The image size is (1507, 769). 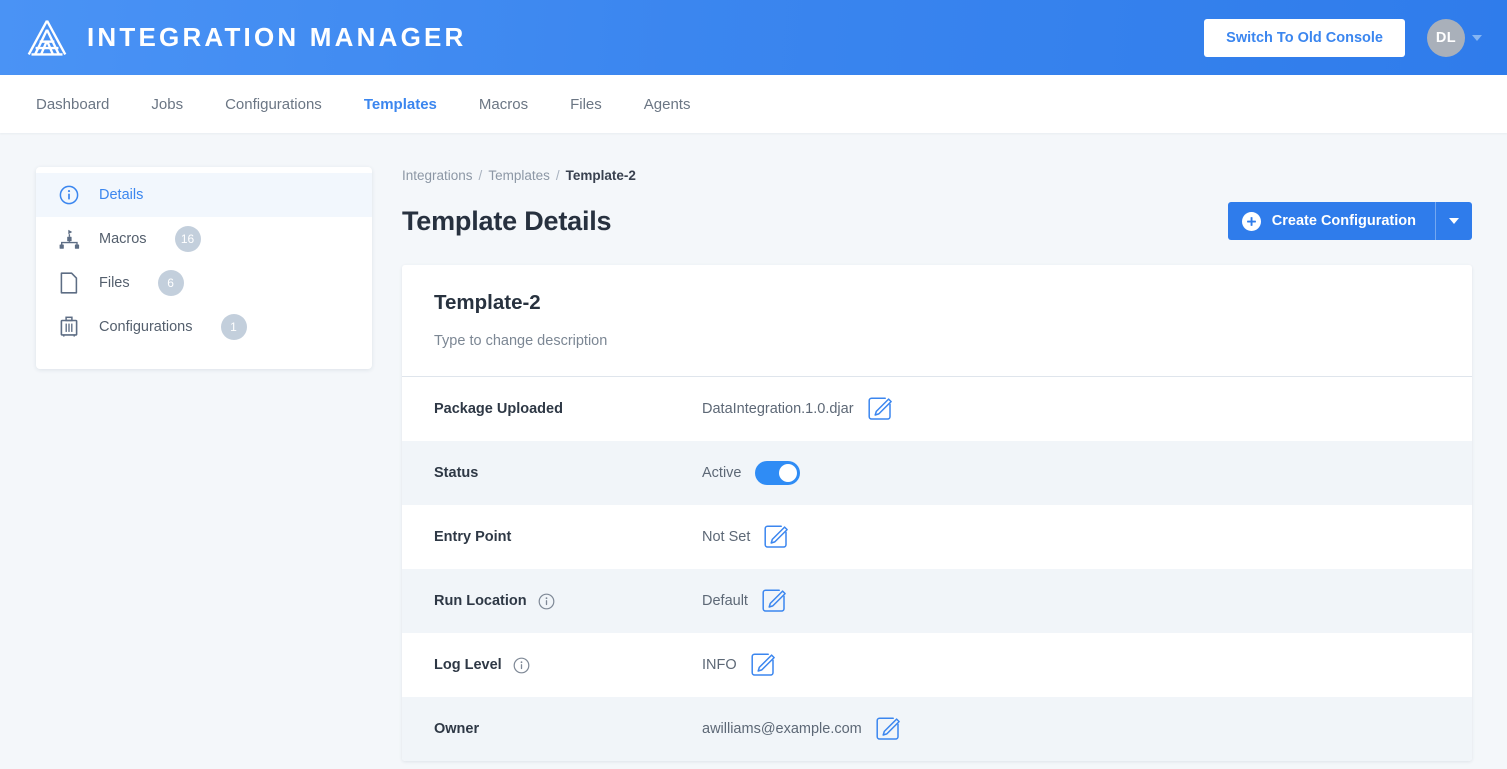 I want to click on plus-circle-icon, so click(x=1251, y=221).